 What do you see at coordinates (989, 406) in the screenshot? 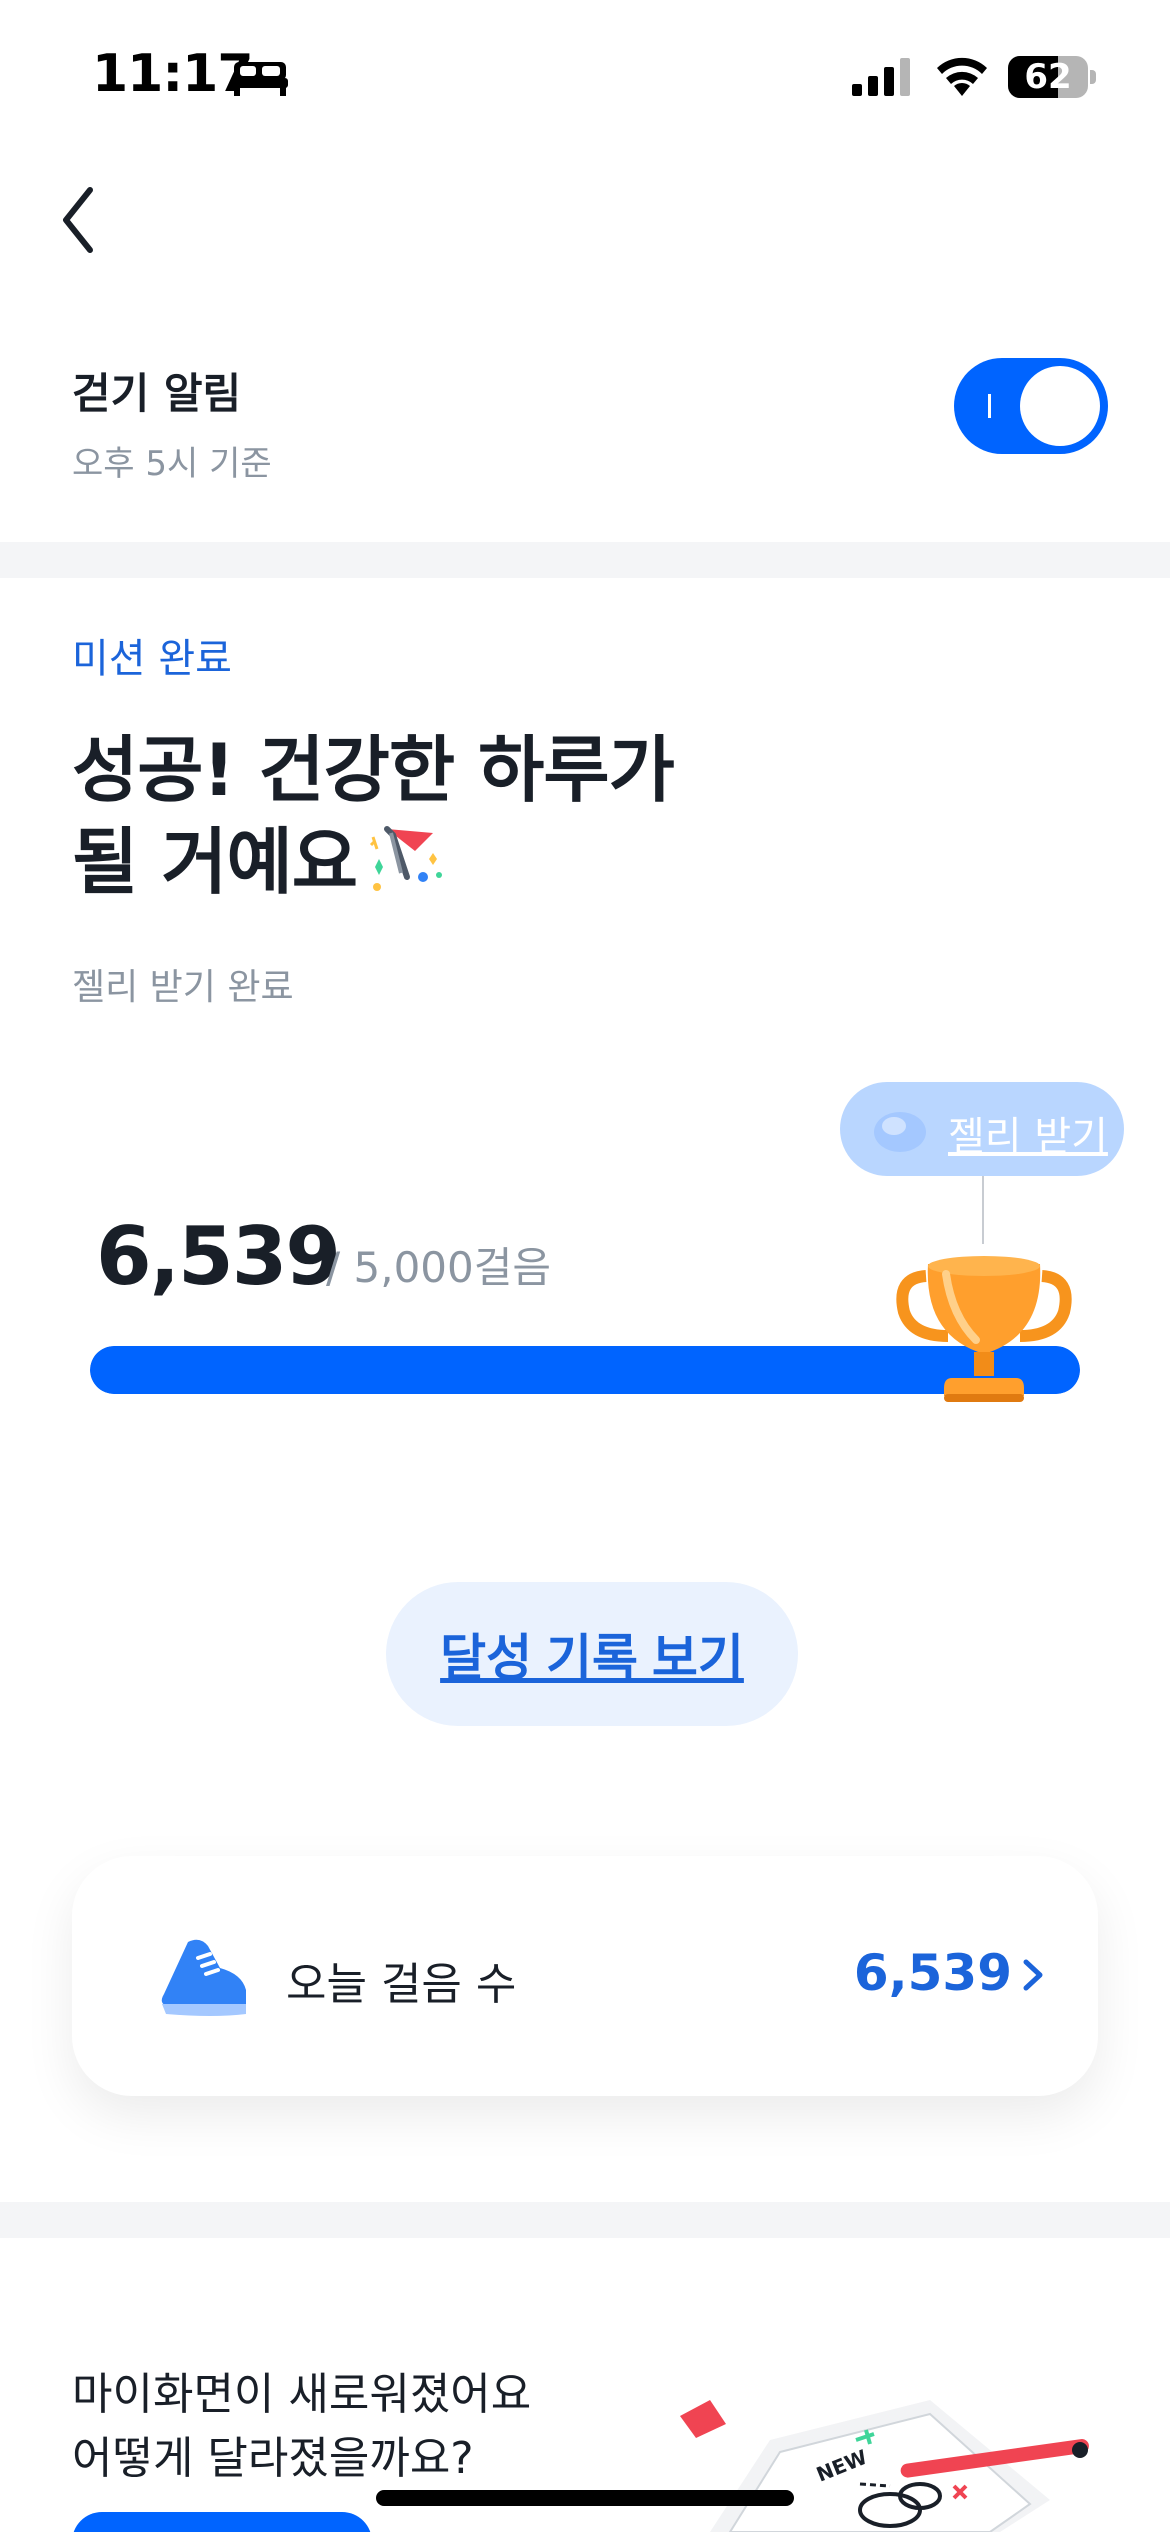
I see `toggle-on-mark` at bounding box center [989, 406].